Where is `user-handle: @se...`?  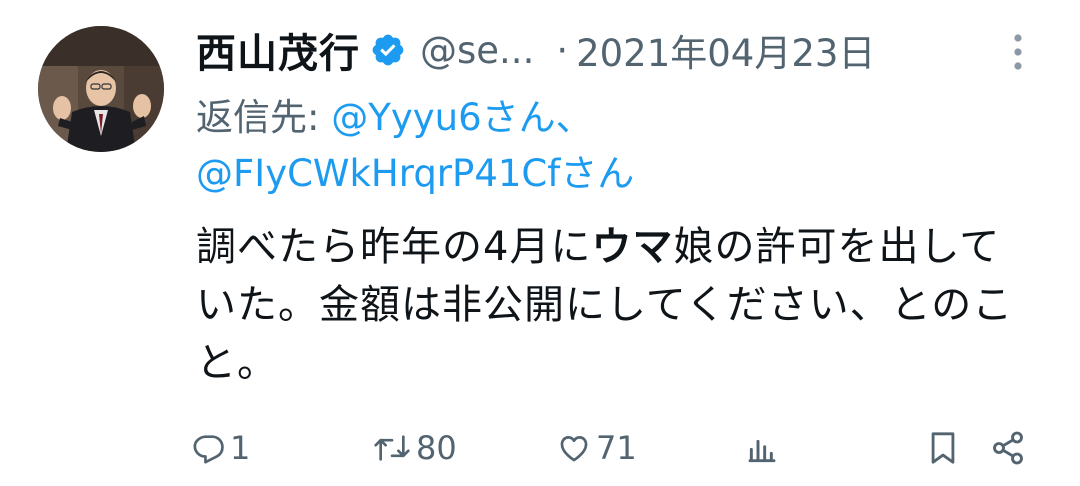 user-handle: @se... is located at coordinates (477, 50).